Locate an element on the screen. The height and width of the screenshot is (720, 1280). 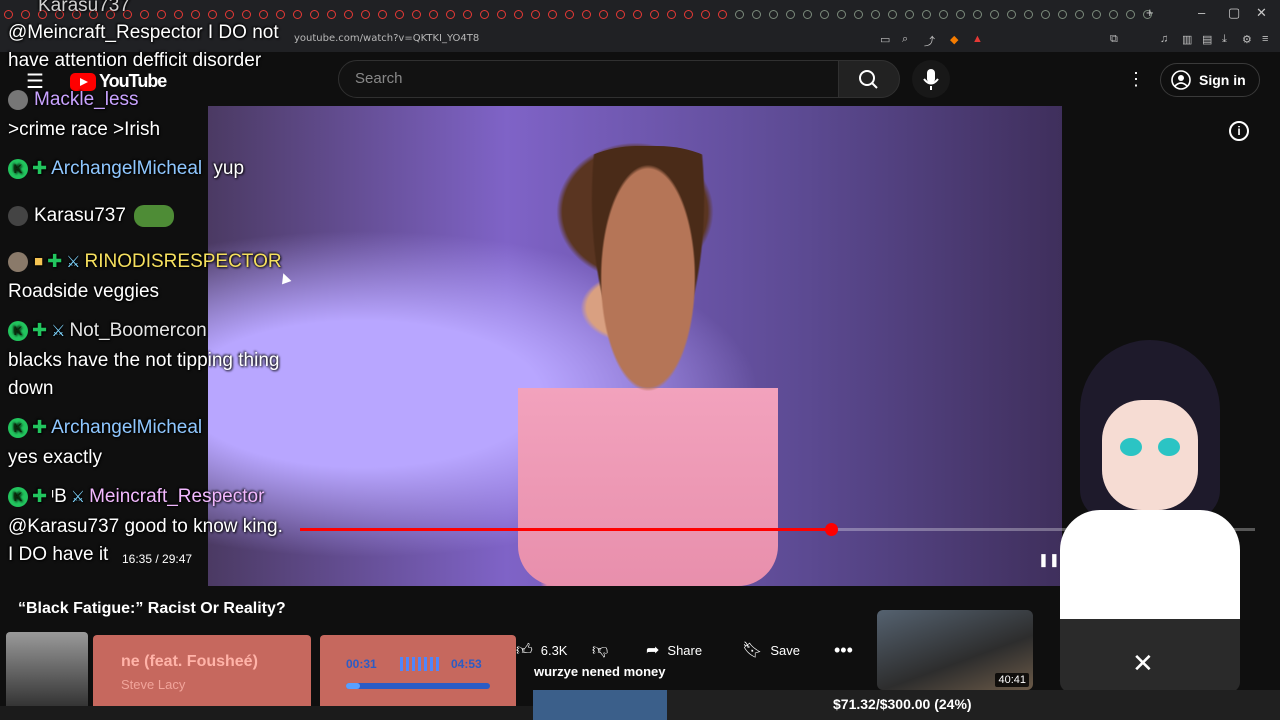
search-button is located at coordinates (869, 79).